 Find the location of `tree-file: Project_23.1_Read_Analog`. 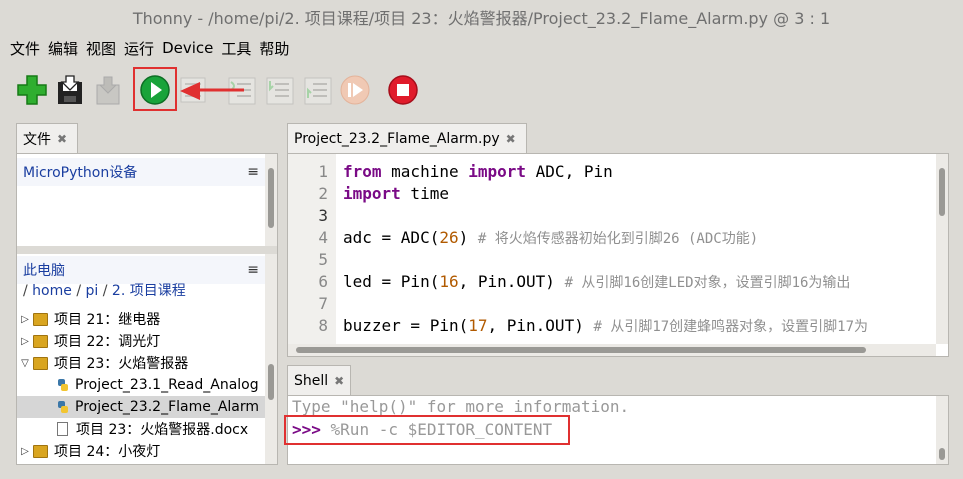

tree-file: Project_23.1_Read_Analog is located at coordinates (141, 385).